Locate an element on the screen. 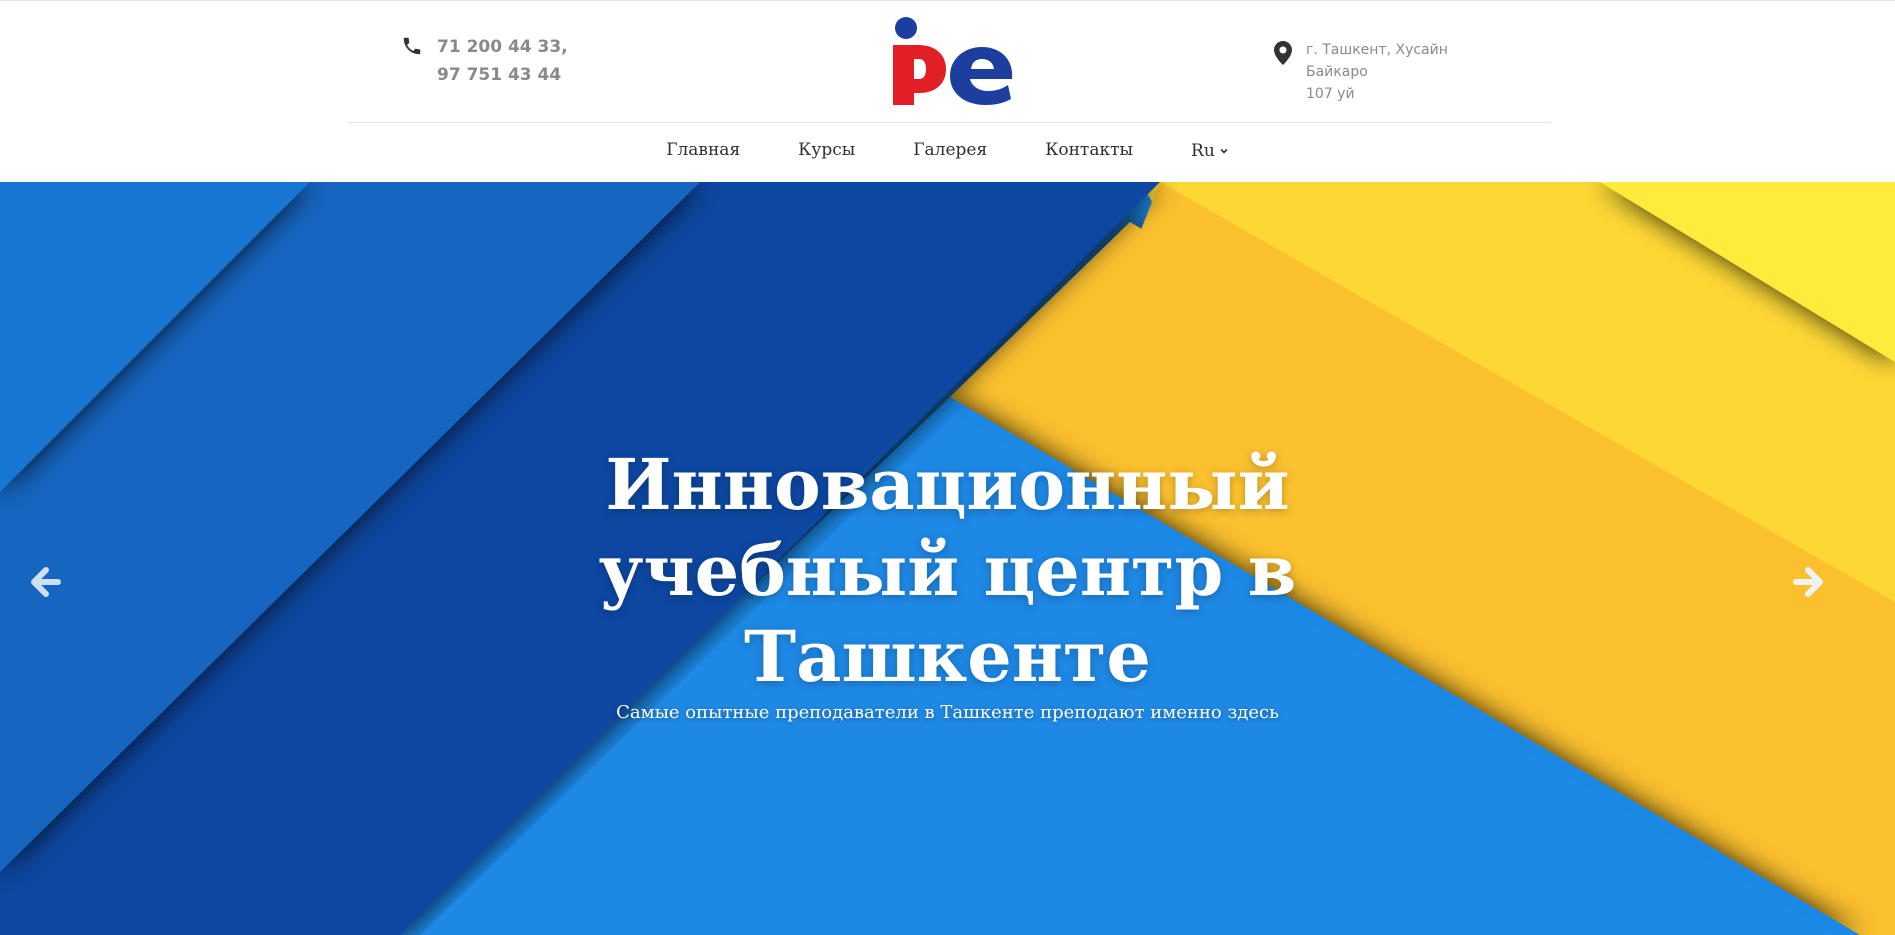 The height and width of the screenshot is (935, 1895). map-pin-icon is located at coordinates (1283, 53).